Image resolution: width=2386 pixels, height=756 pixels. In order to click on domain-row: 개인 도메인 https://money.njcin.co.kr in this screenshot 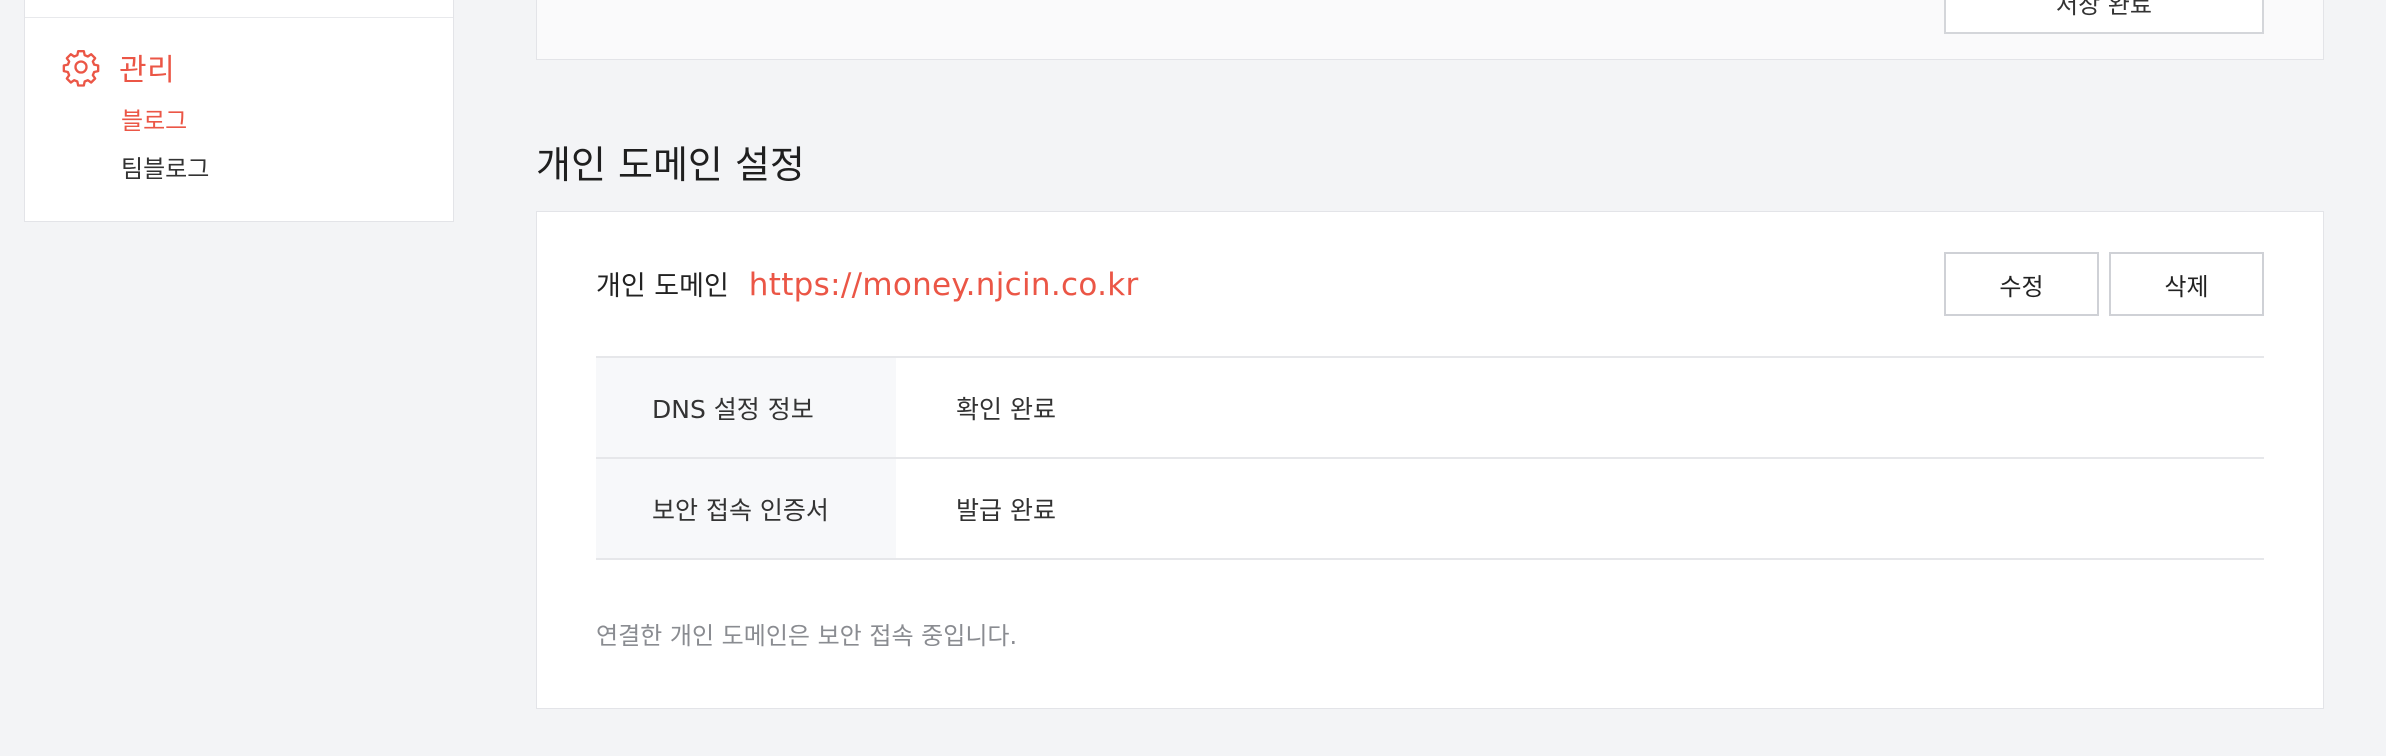, I will do `click(867, 283)`.